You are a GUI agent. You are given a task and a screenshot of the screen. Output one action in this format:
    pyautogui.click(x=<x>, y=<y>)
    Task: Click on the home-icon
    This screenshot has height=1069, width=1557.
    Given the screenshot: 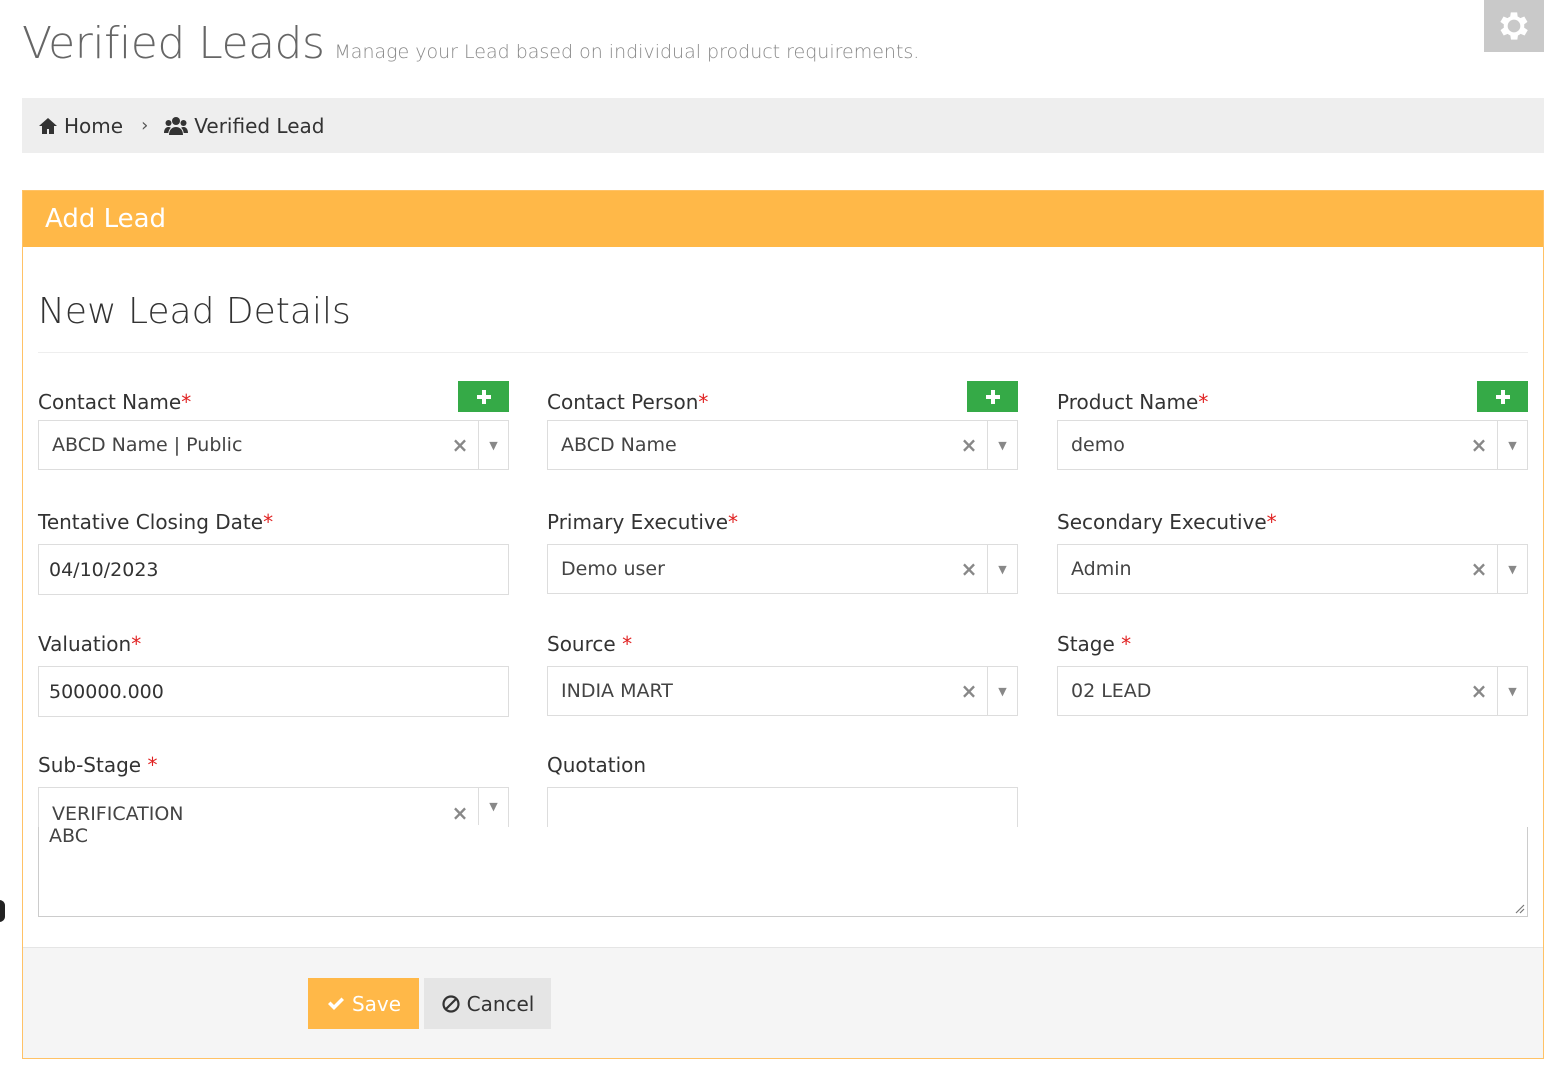 What is the action you would take?
    pyautogui.click(x=48, y=125)
    